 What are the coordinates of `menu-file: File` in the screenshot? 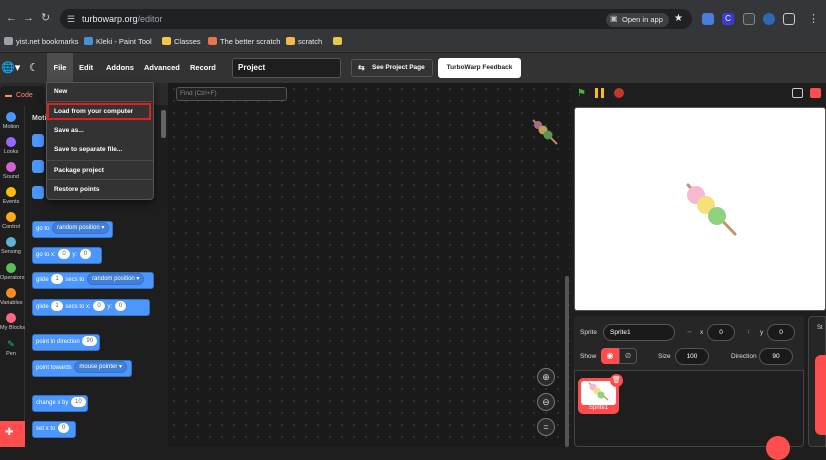 It's located at (60, 68).